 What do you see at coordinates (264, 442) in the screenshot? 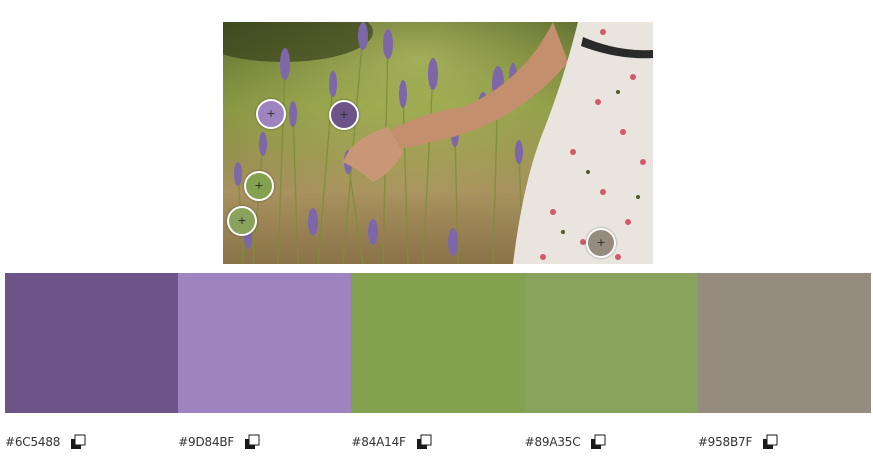
I see `hex-label-cell: #9D84BF` at bounding box center [264, 442].